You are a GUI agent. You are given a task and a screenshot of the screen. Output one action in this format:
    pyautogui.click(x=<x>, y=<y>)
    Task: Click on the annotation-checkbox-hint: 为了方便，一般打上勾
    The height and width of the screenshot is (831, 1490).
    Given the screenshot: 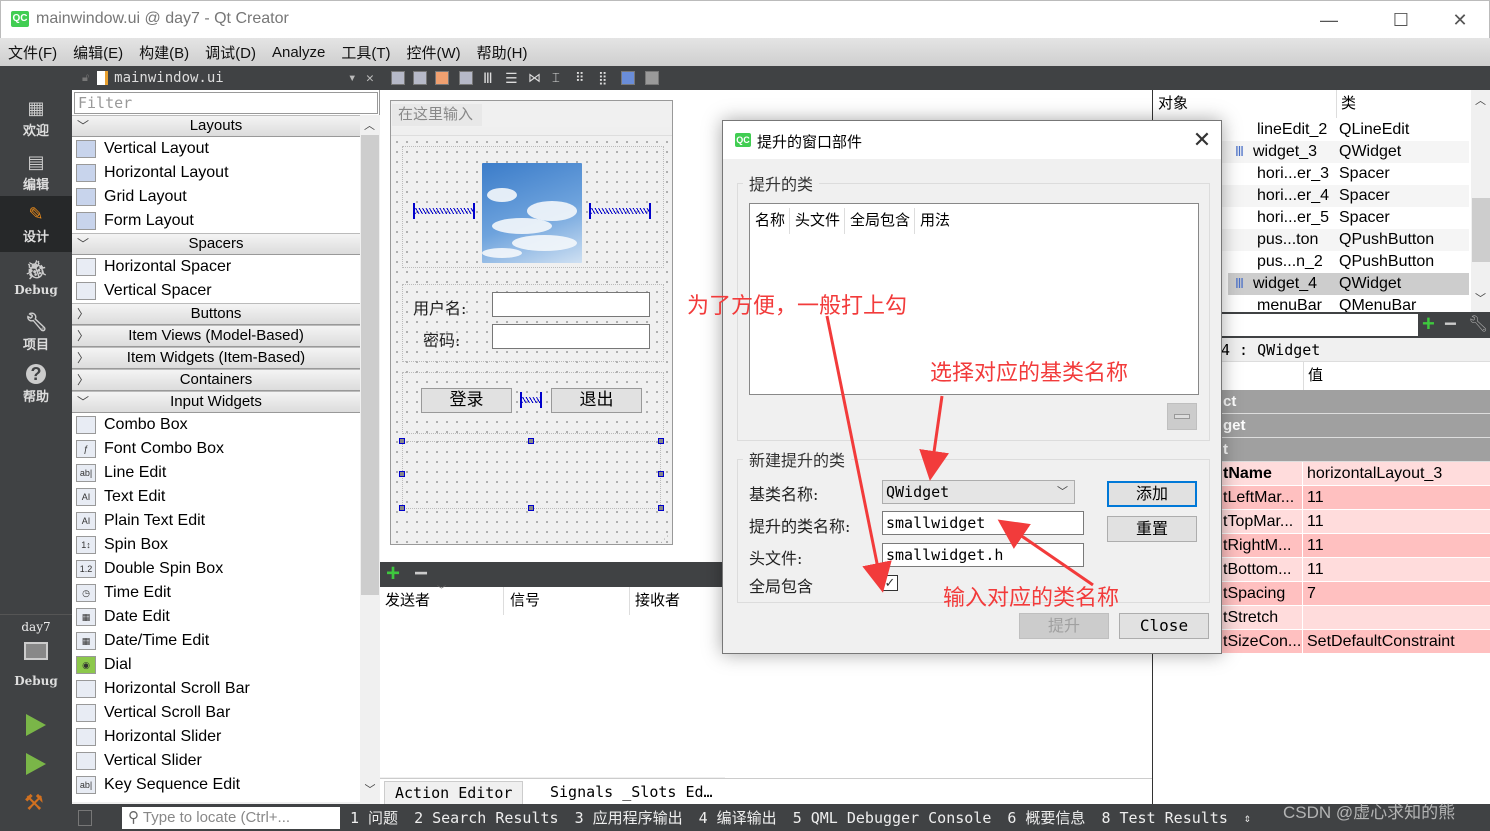 What is the action you would take?
    pyautogui.click(x=797, y=305)
    